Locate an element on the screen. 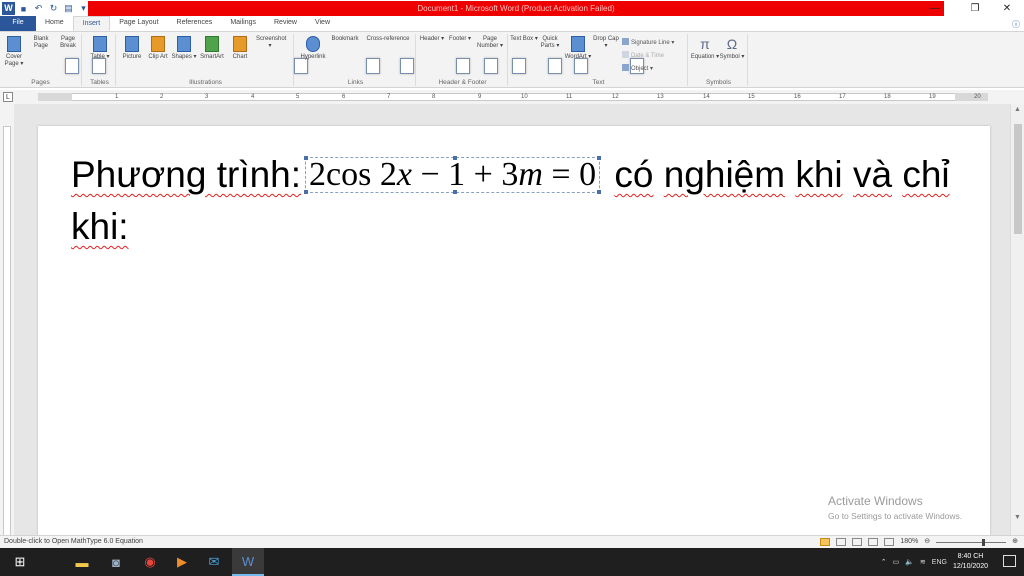 The height and width of the screenshot is (576, 1024). blank-page-button: Blank Page is located at coordinates (53, 55).